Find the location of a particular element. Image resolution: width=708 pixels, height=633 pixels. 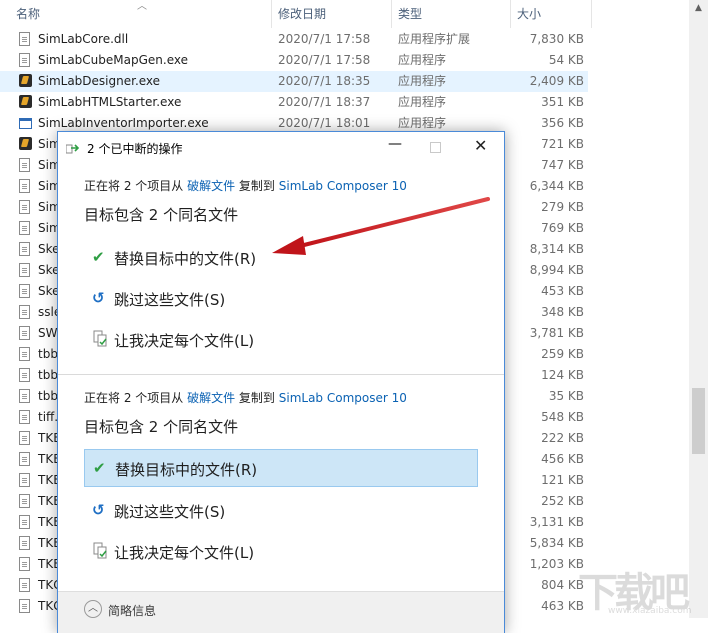

file-size: 3,781 KB is located at coordinates (556, 333).